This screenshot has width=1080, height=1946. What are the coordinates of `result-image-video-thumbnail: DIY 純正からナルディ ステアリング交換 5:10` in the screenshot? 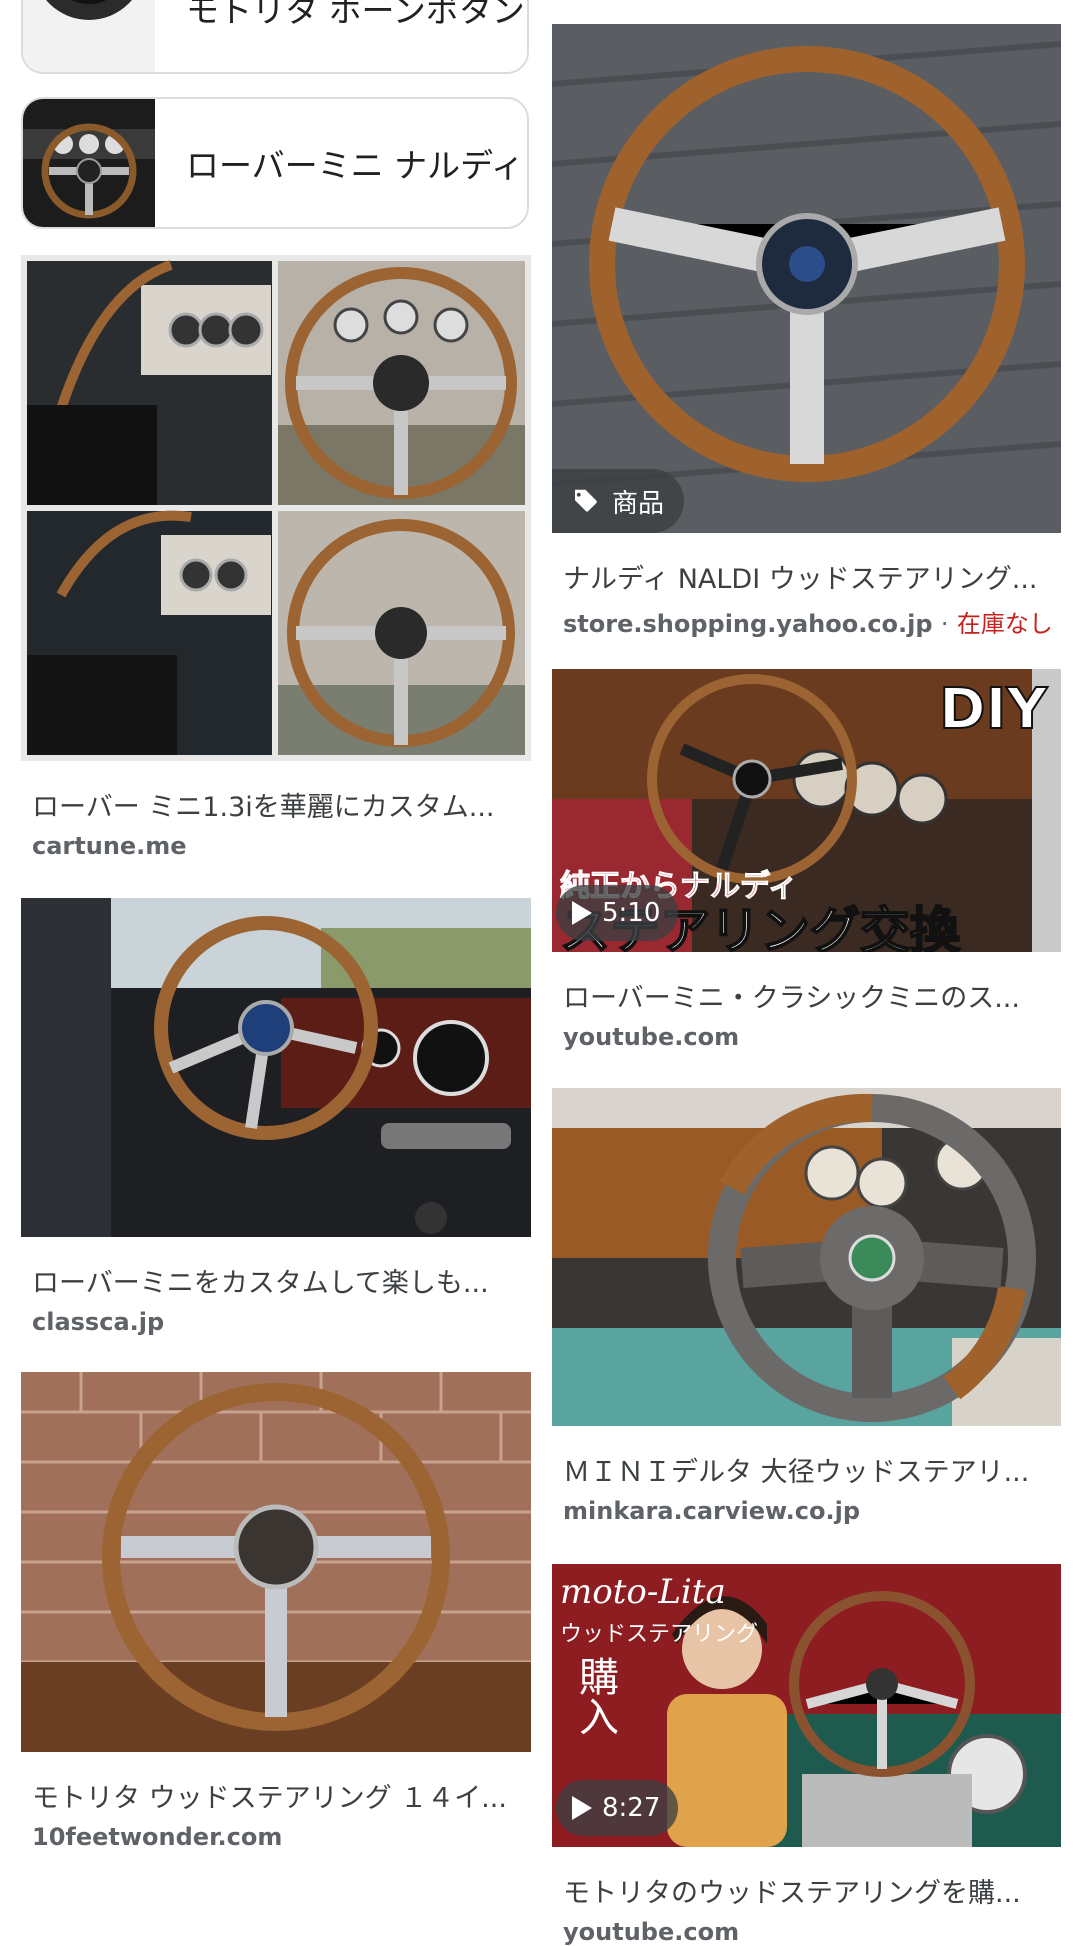 It's located at (806, 810).